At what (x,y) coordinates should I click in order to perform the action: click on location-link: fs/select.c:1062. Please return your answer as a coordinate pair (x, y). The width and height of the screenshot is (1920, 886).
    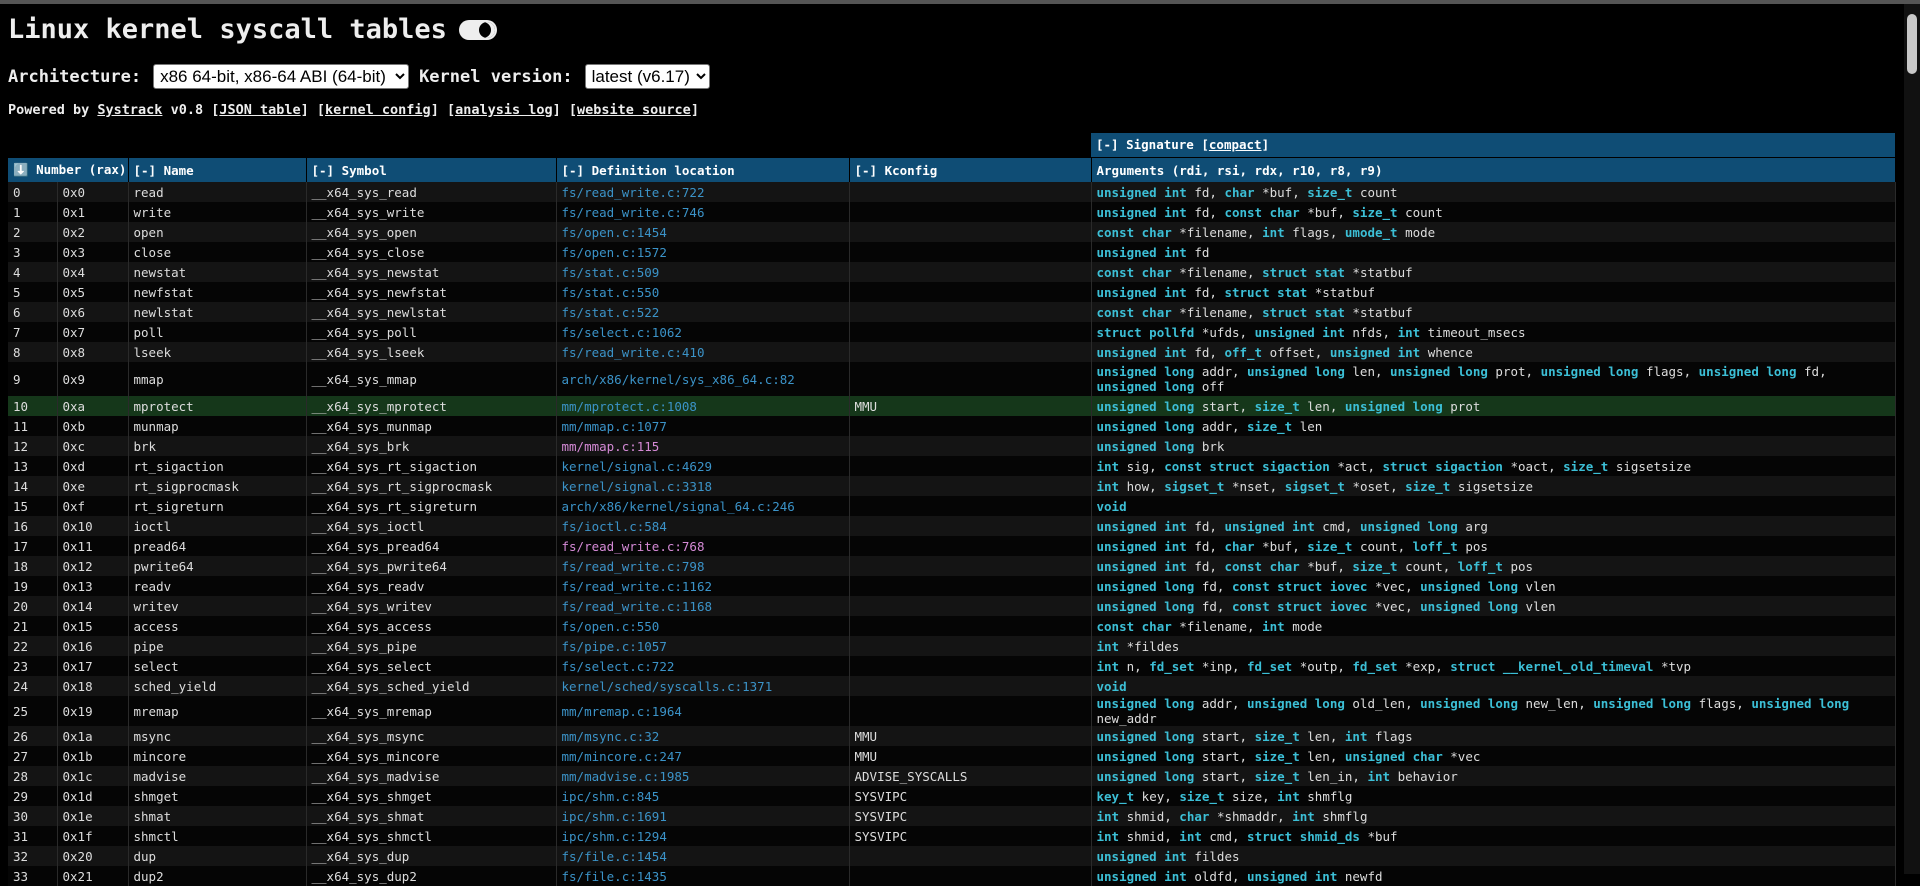
    Looking at the image, I should click on (703, 332).